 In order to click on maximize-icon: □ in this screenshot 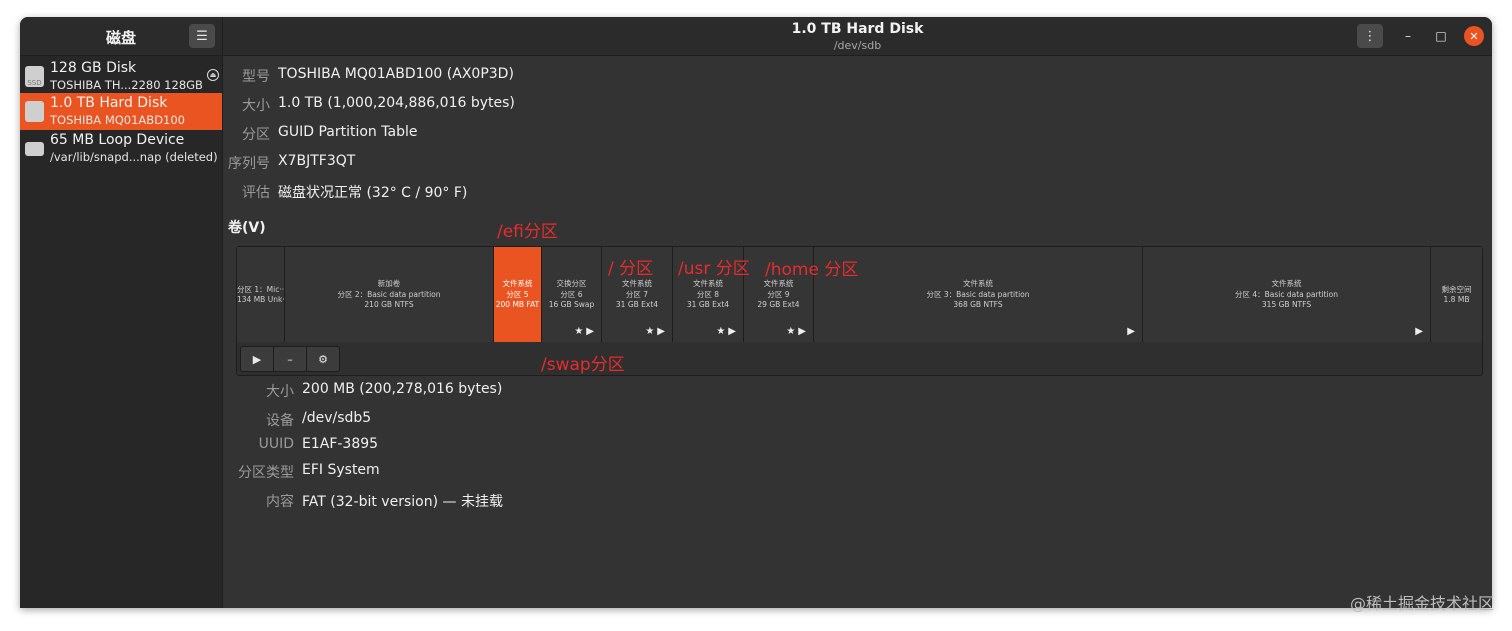, I will do `click(1441, 36)`.